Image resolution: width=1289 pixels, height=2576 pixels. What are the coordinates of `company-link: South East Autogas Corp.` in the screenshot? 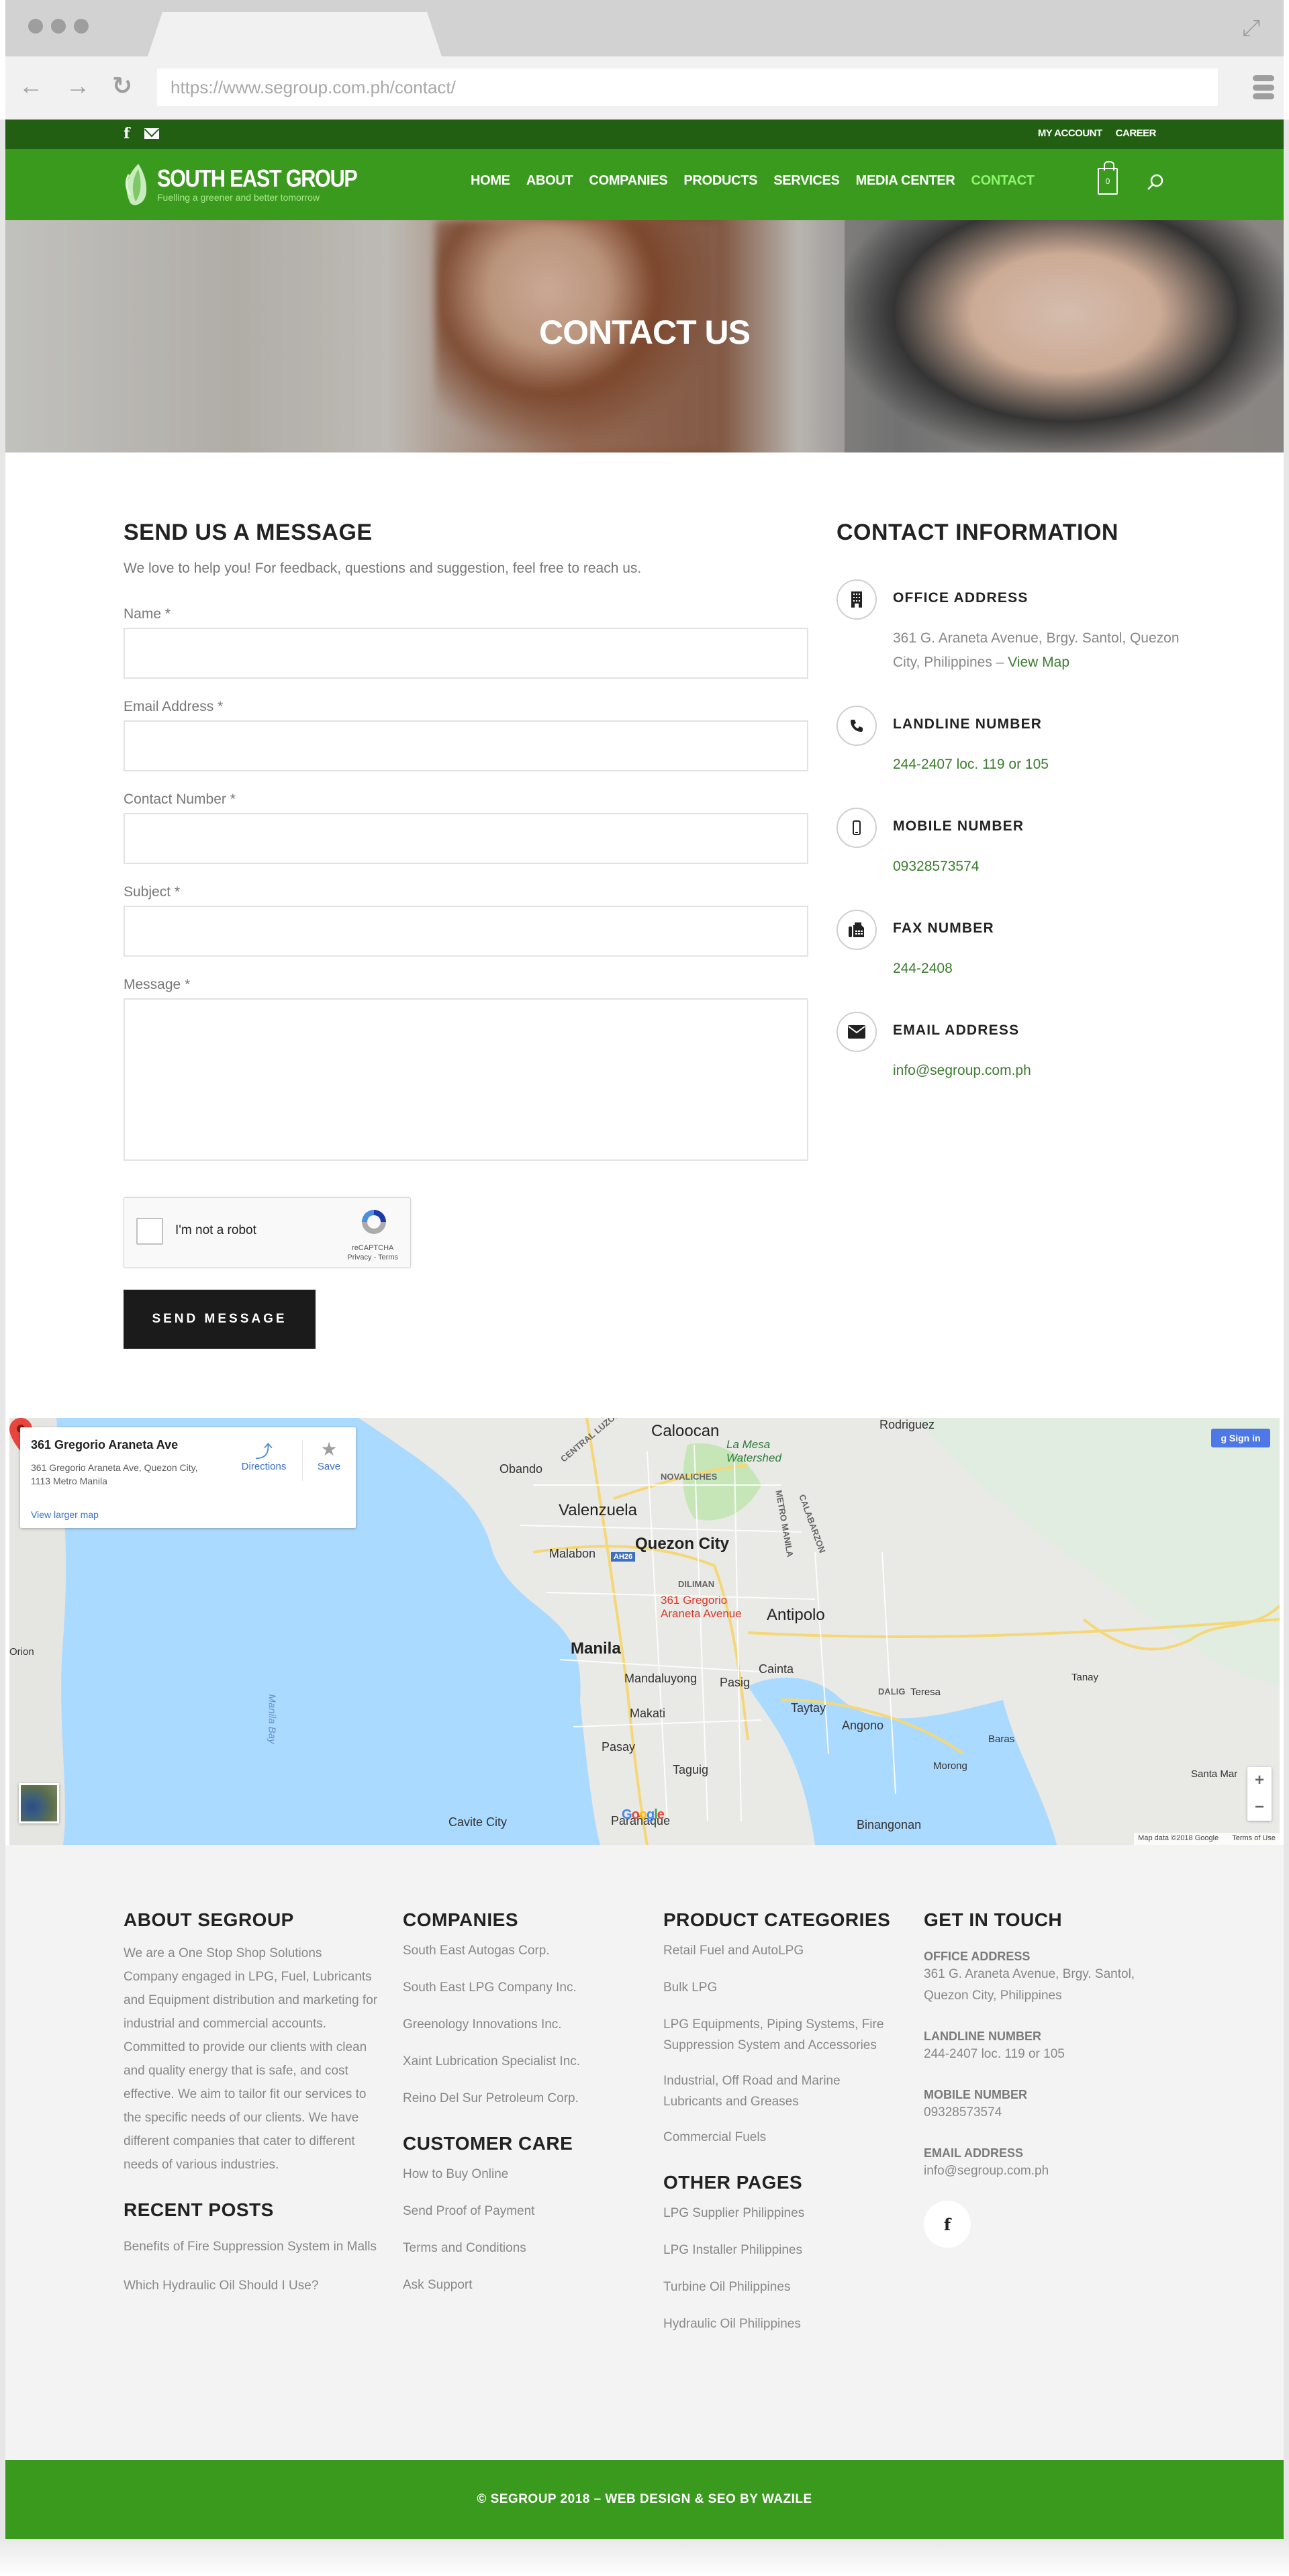 It's located at (523, 1951).